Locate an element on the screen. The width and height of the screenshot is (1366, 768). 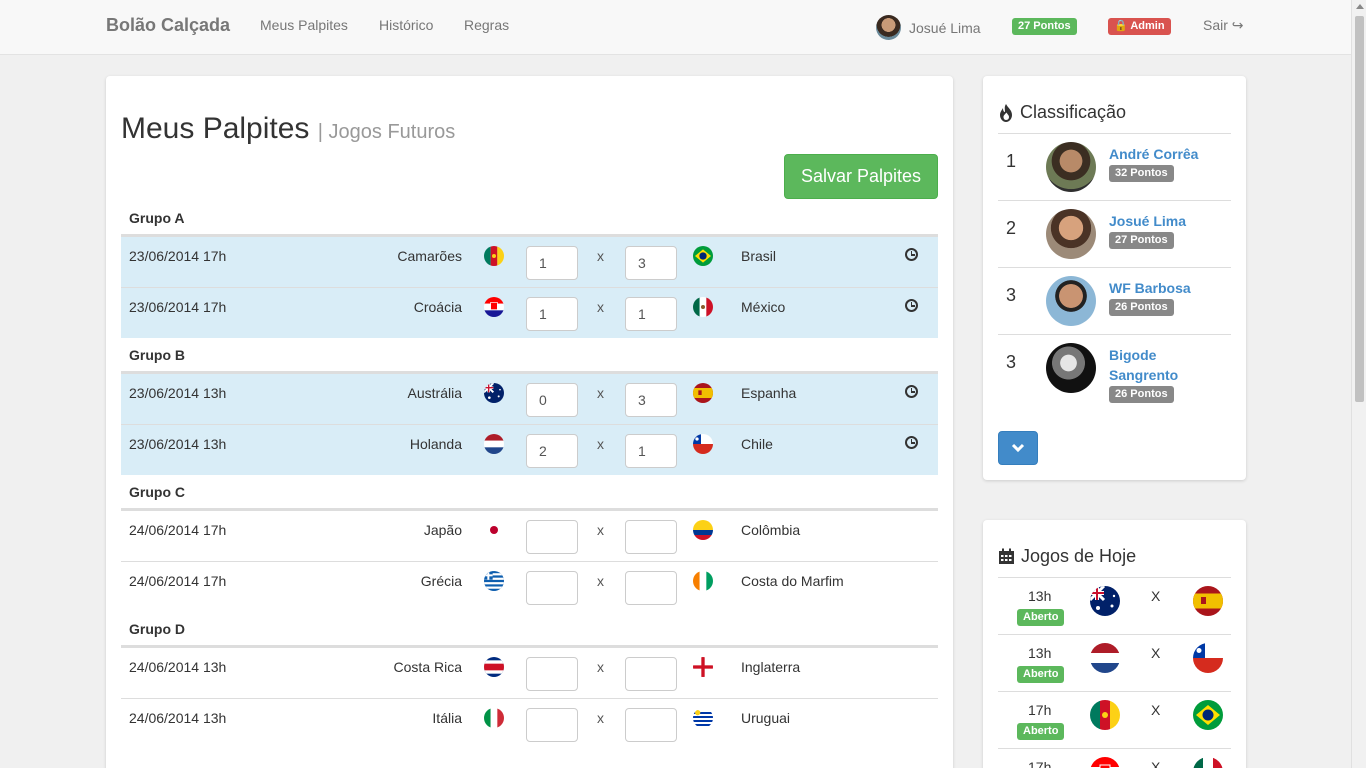
ranking-item: 1 André Corrêa 32 Pontos is located at coordinates (1114, 166).